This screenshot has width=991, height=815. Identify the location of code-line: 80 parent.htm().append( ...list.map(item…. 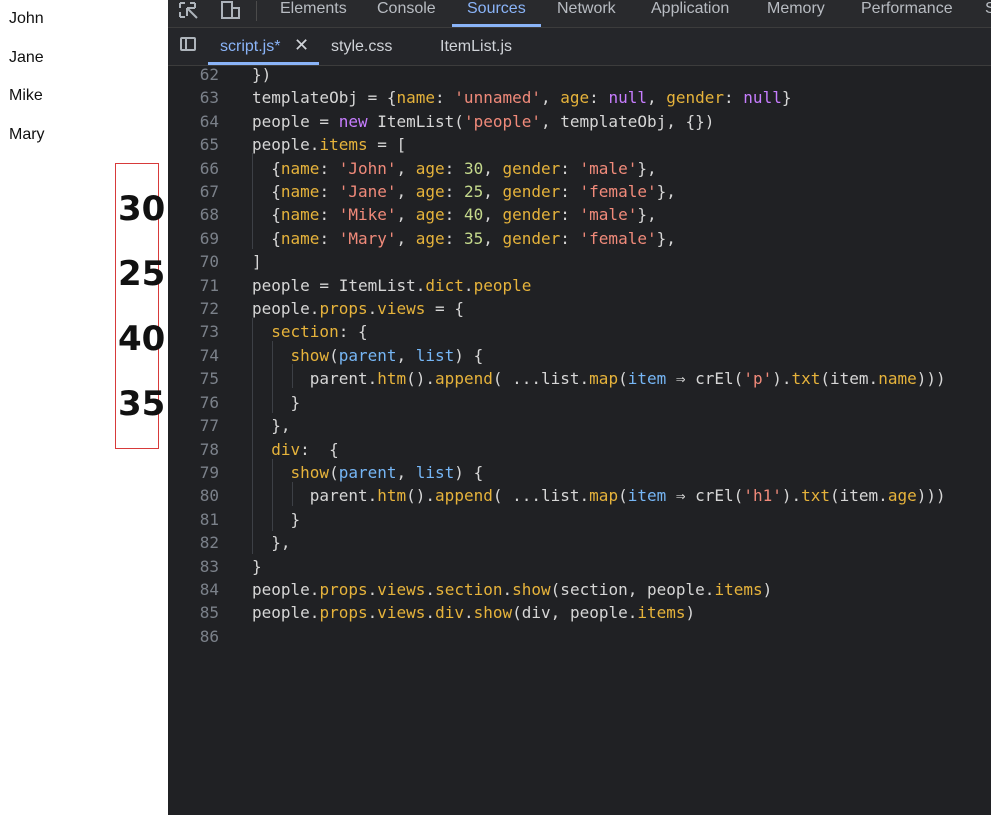
(572, 495).